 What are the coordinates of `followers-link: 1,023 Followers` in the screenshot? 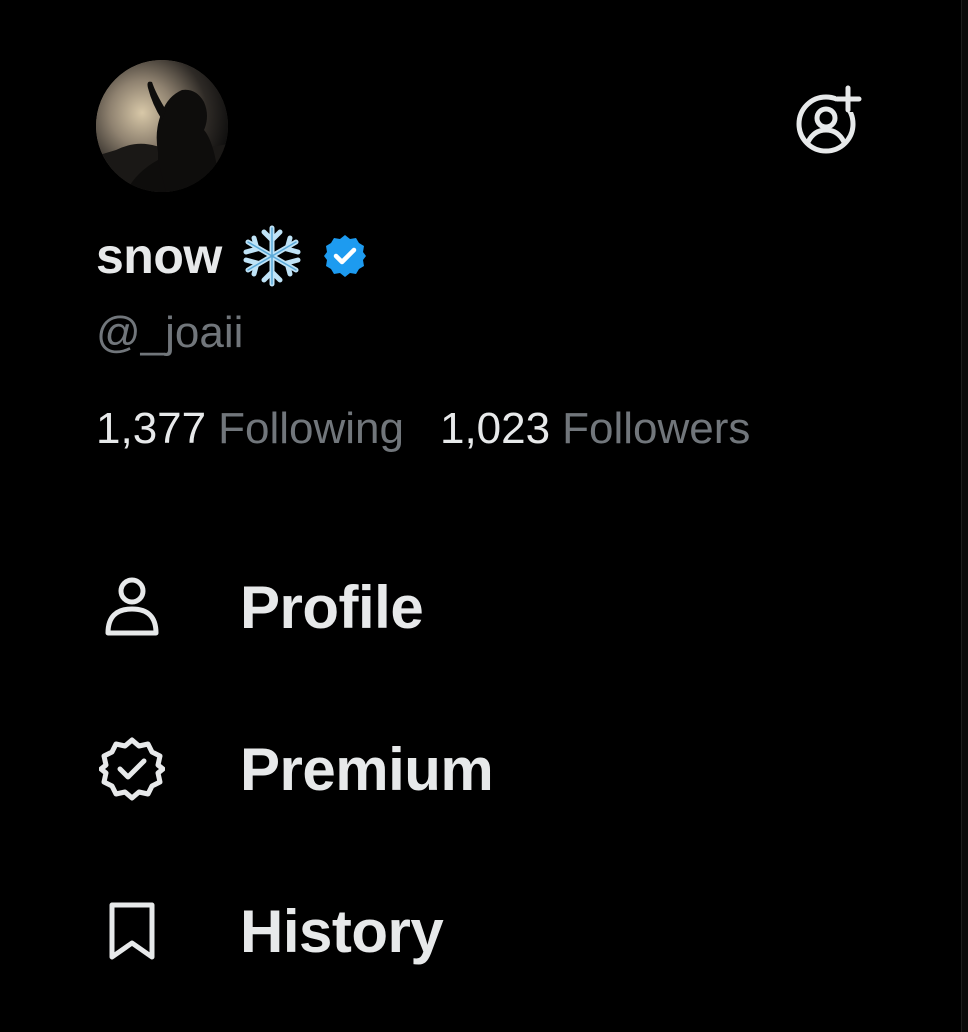 It's located at (595, 429).